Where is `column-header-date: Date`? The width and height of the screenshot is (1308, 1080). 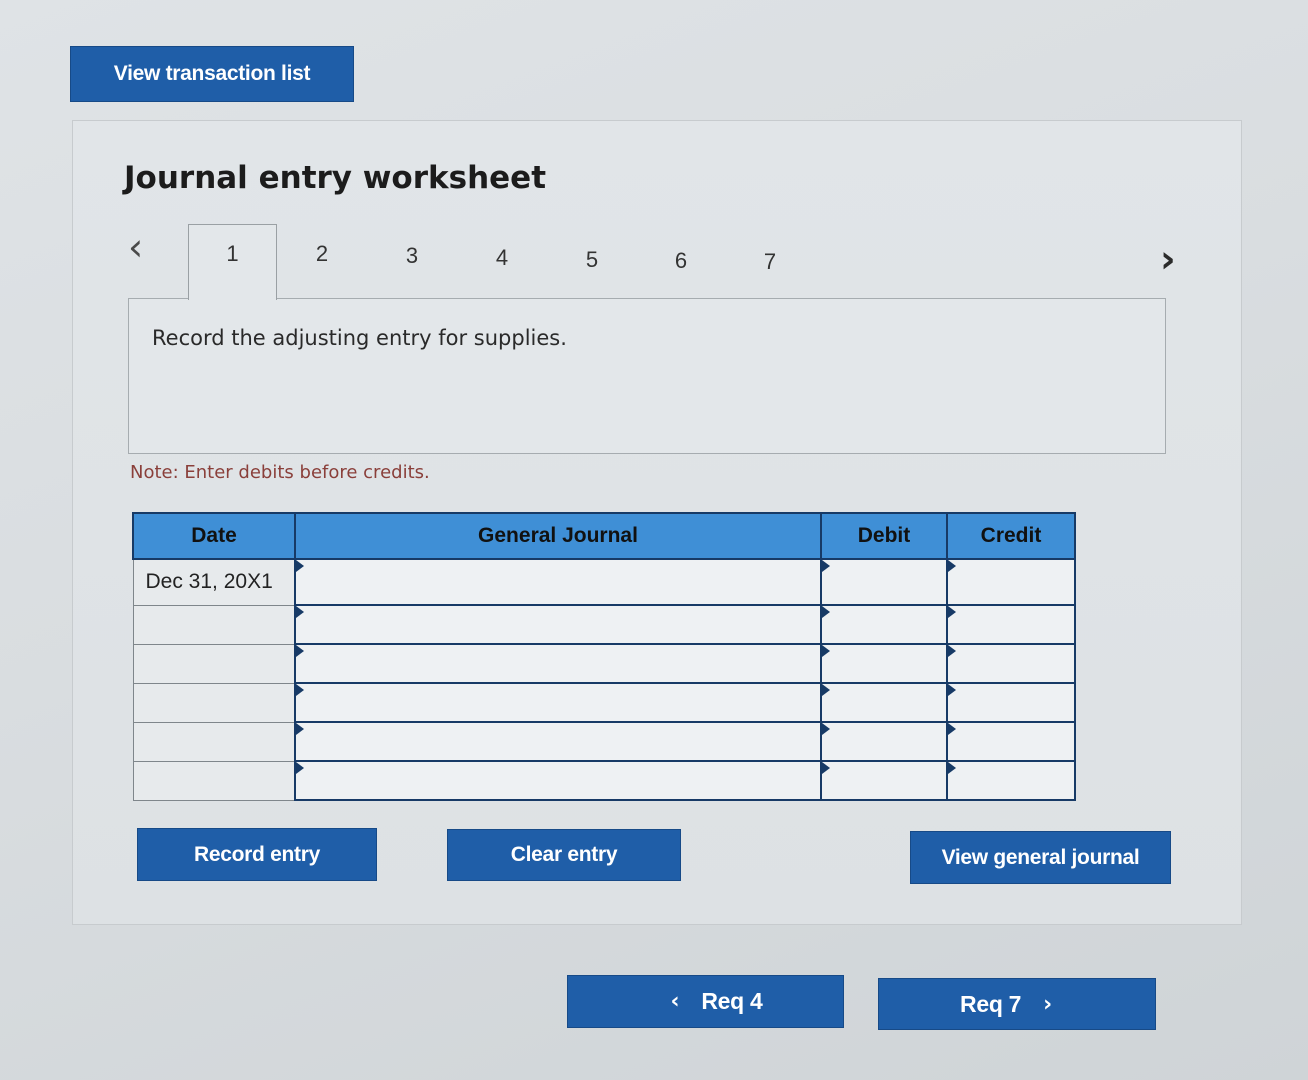 column-header-date: Date is located at coordinates (214, 536).